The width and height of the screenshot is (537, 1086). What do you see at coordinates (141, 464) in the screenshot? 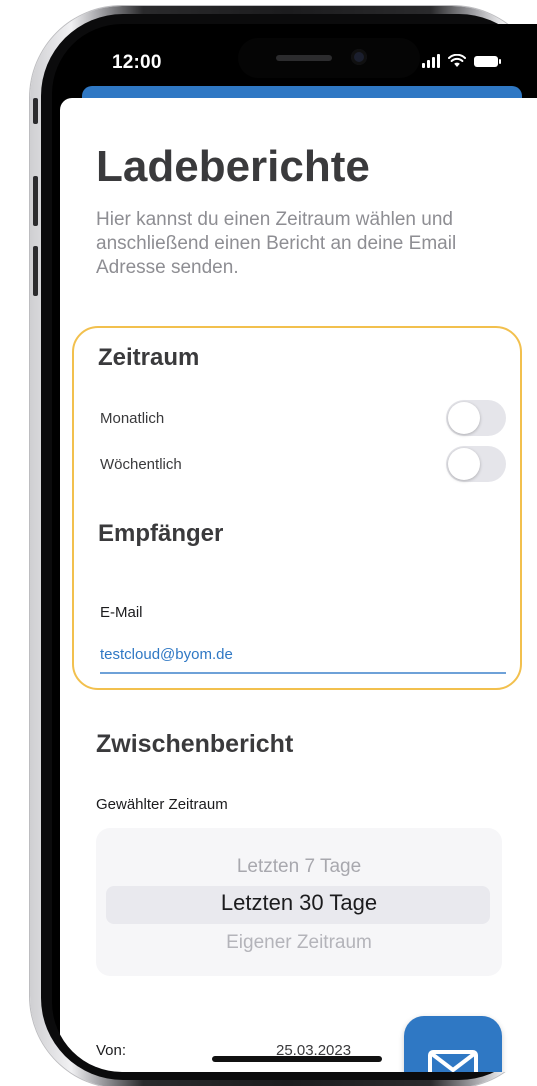
I see `weekly-label: Wöchentlich` at bounding box center [141, 464].